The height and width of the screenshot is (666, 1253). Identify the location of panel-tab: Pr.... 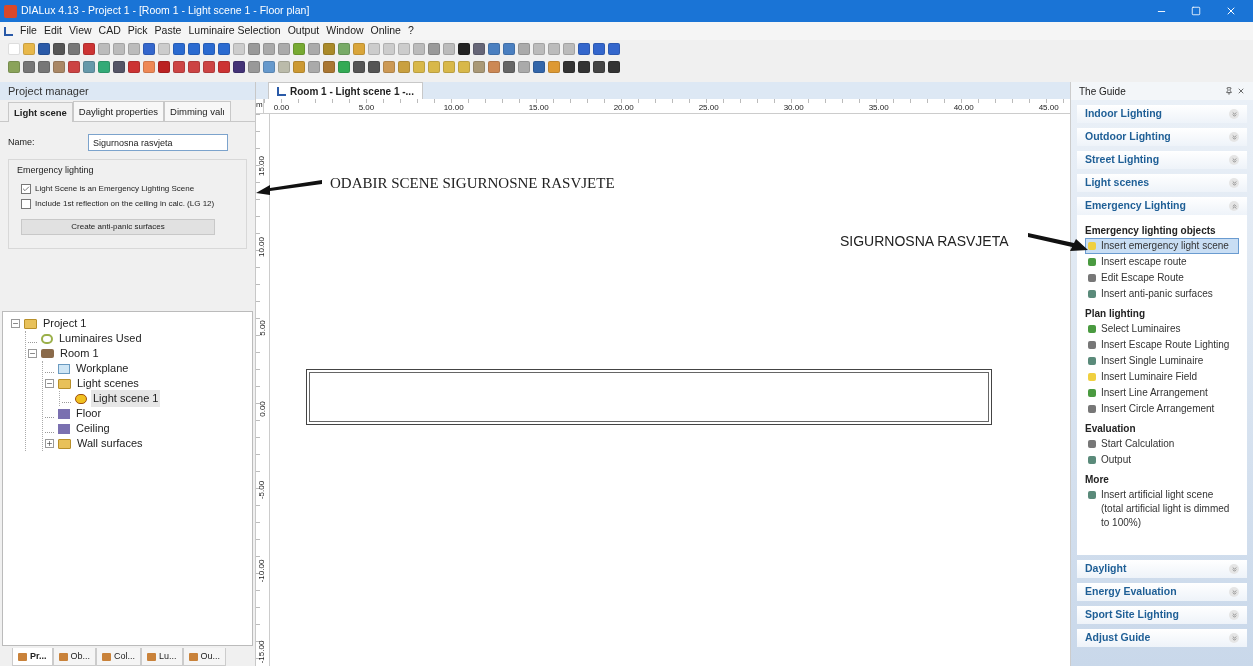
(32, 657).